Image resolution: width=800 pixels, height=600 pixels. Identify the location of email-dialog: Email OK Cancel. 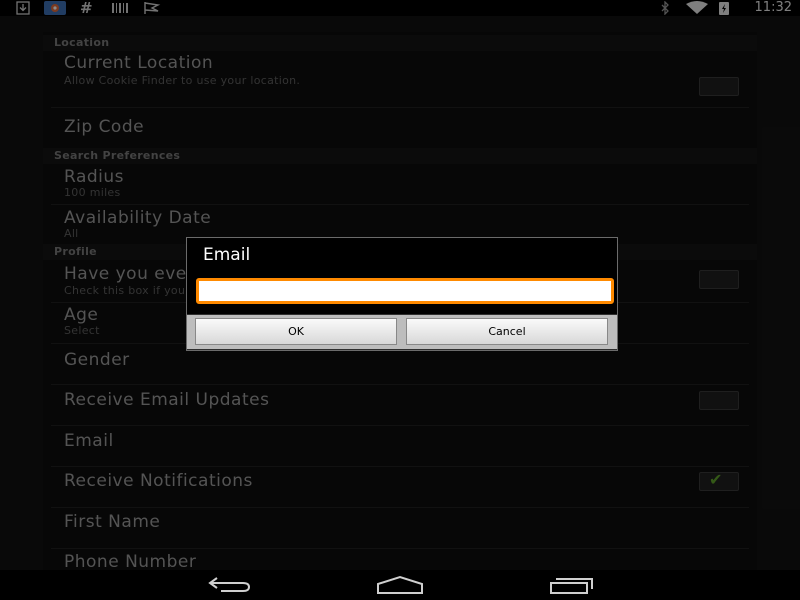
(402, 294).